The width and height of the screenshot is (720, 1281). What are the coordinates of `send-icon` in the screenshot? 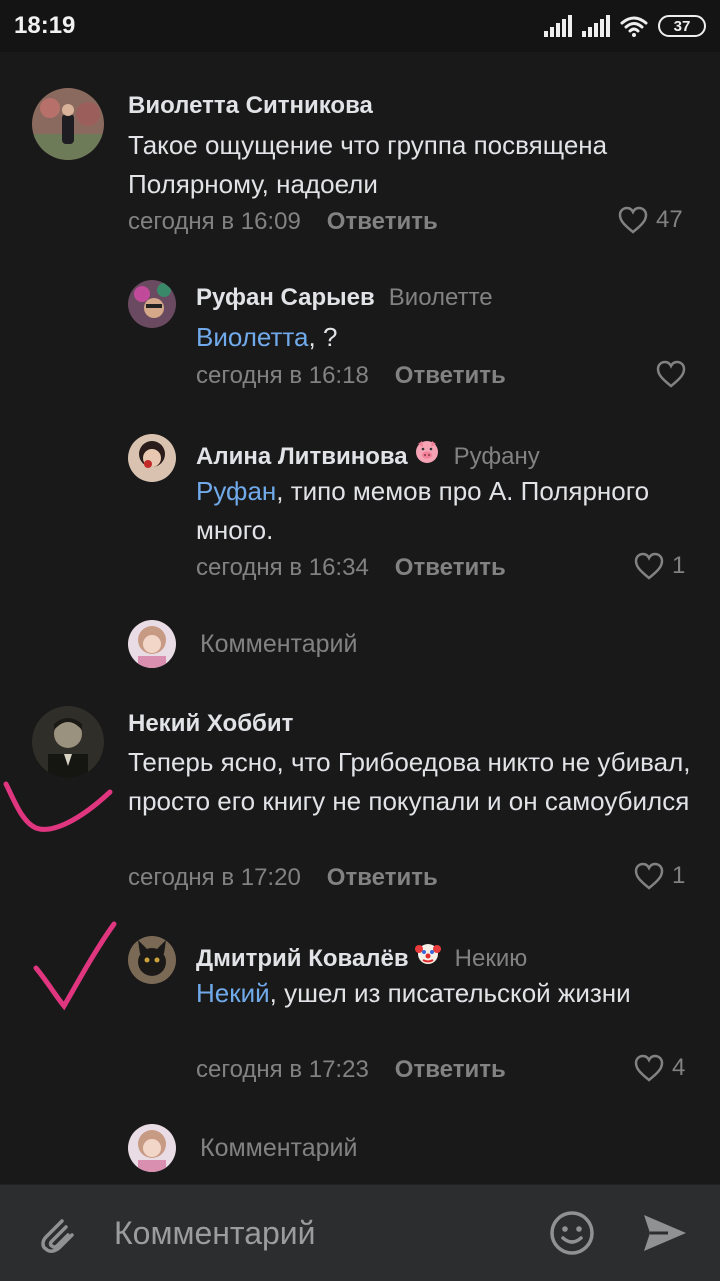 It's located at (665, 1235).